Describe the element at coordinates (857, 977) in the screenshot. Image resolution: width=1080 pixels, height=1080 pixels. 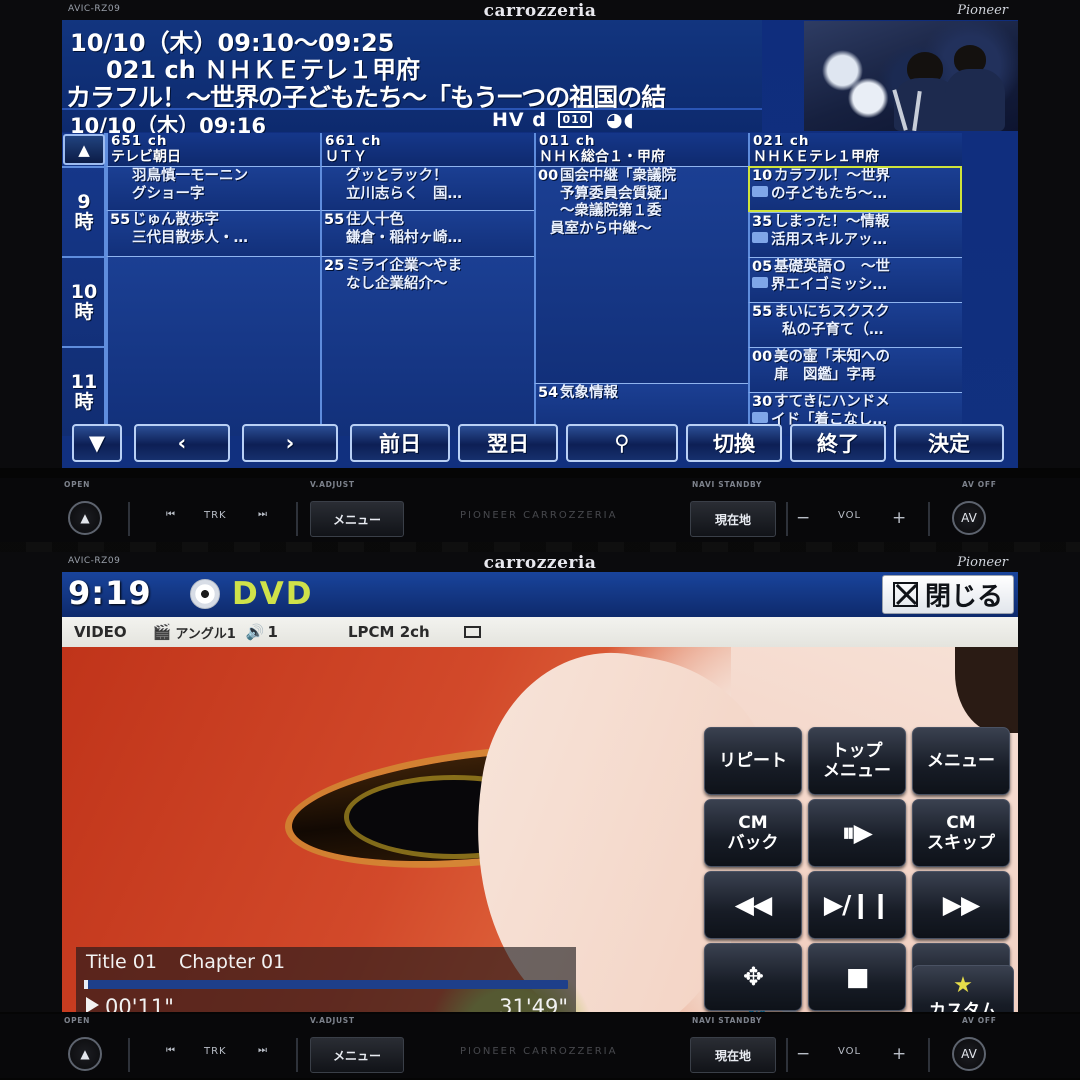
I see `stop-button: ■` at that location.